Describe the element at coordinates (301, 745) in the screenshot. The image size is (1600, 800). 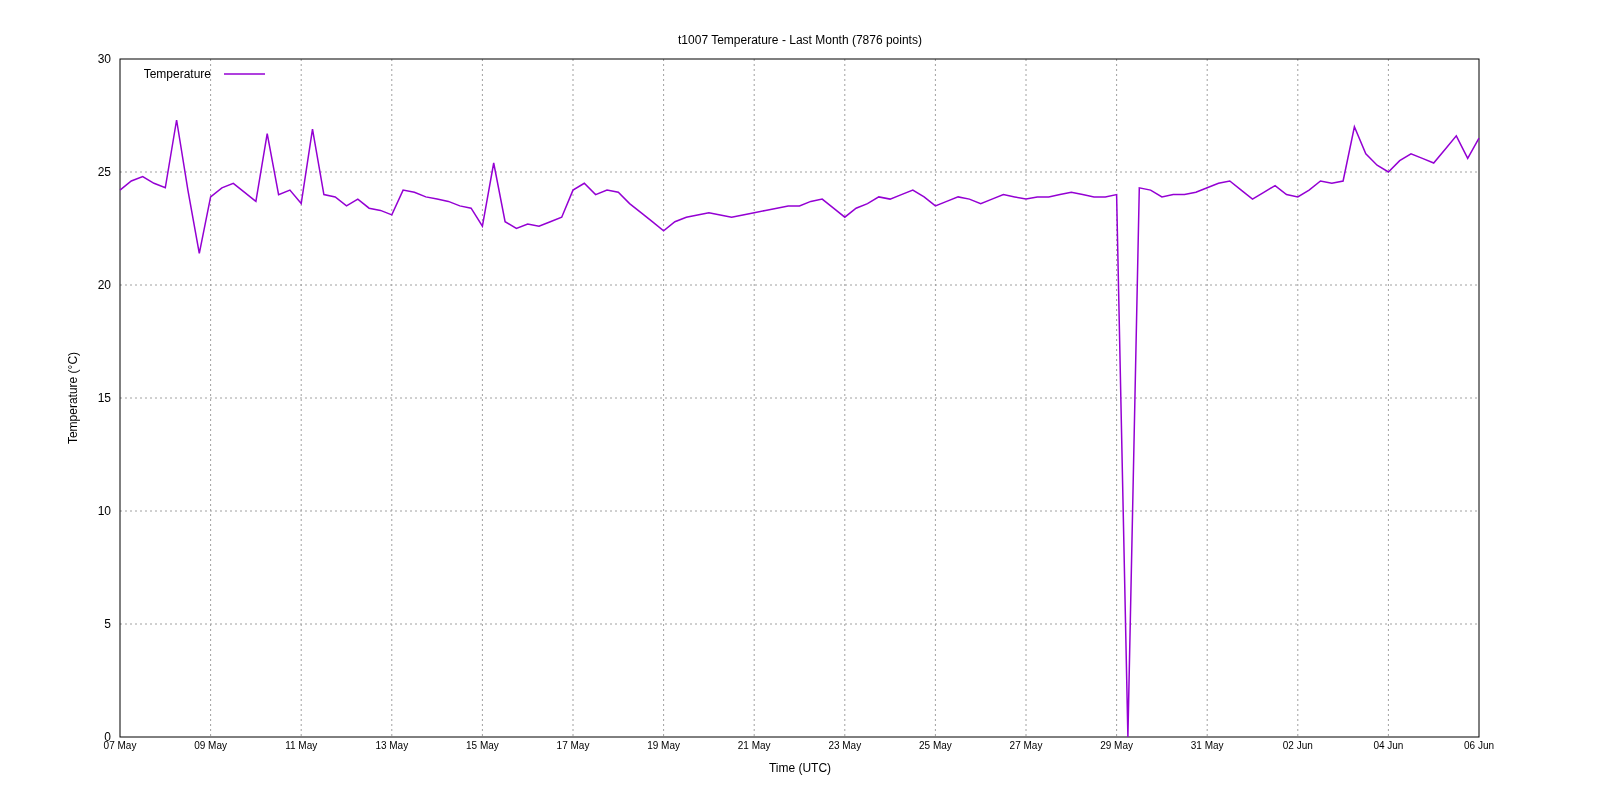
I see `x-tick-label: 11 May` at that location.